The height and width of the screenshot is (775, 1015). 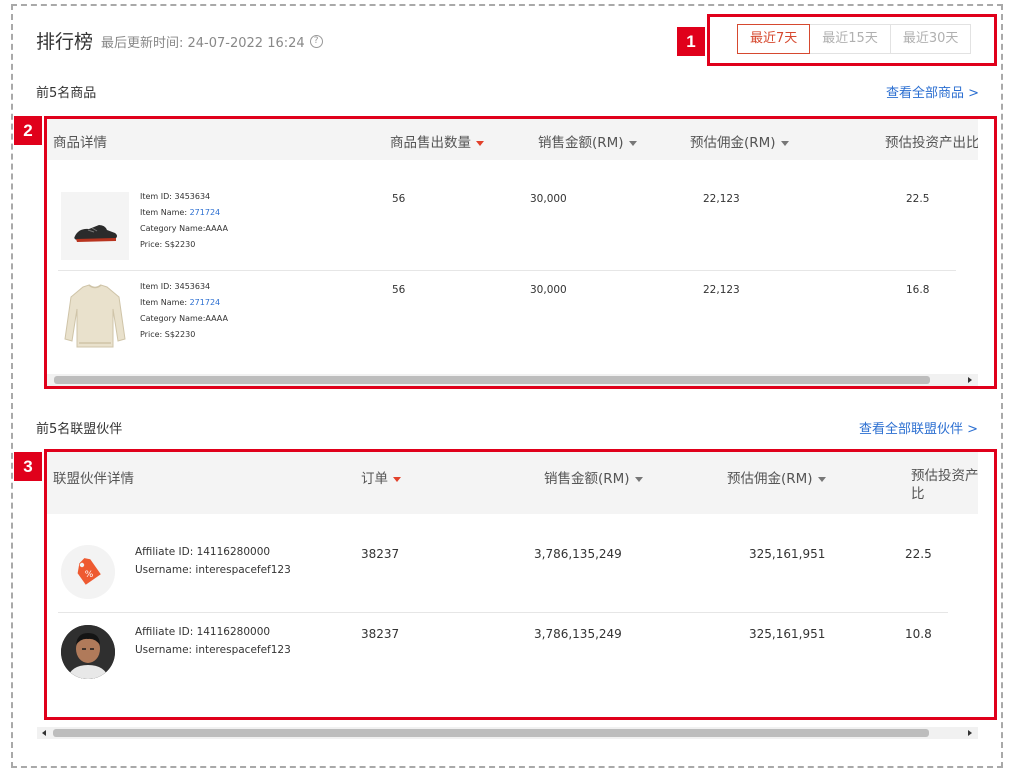 What do you see at coordinates (918, 427) in the screenshot?
I see `view-all-affiliates-link: 查看全部联盟伙伴 >` at bounding box center [918, 427].